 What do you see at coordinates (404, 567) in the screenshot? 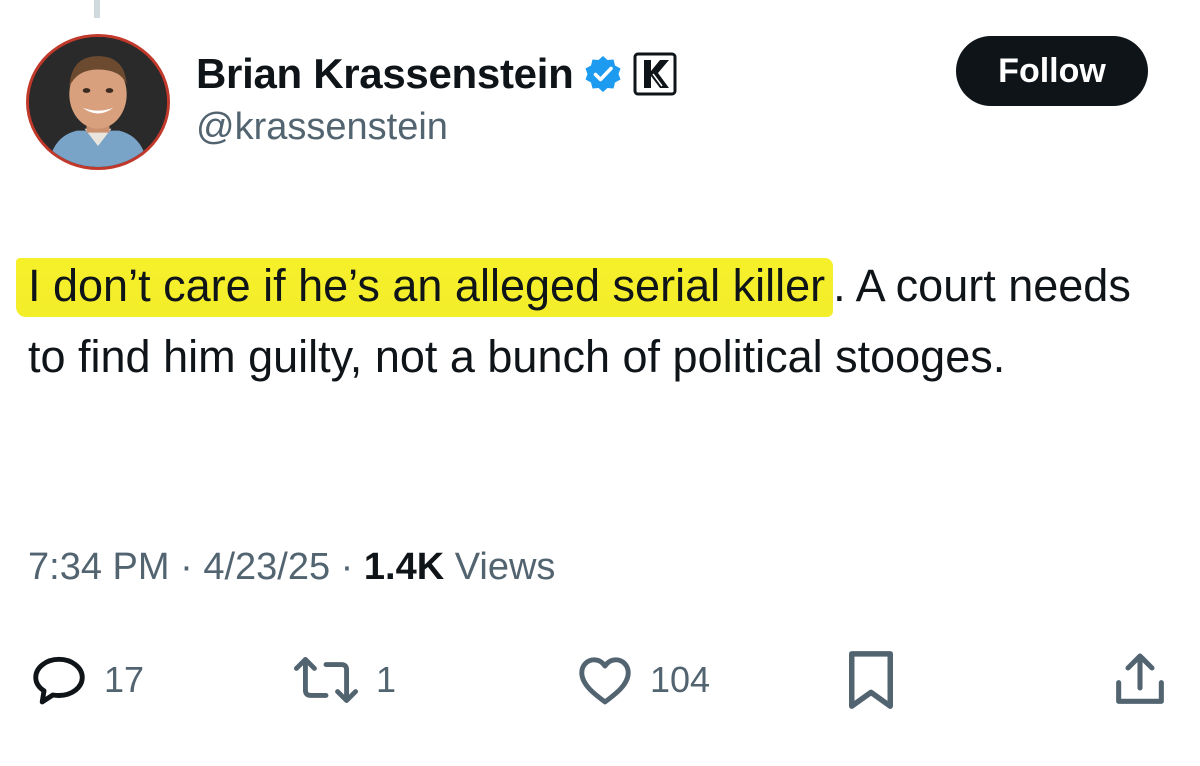
I see `views-count: 1.4K` at bounding box center [404, 567].